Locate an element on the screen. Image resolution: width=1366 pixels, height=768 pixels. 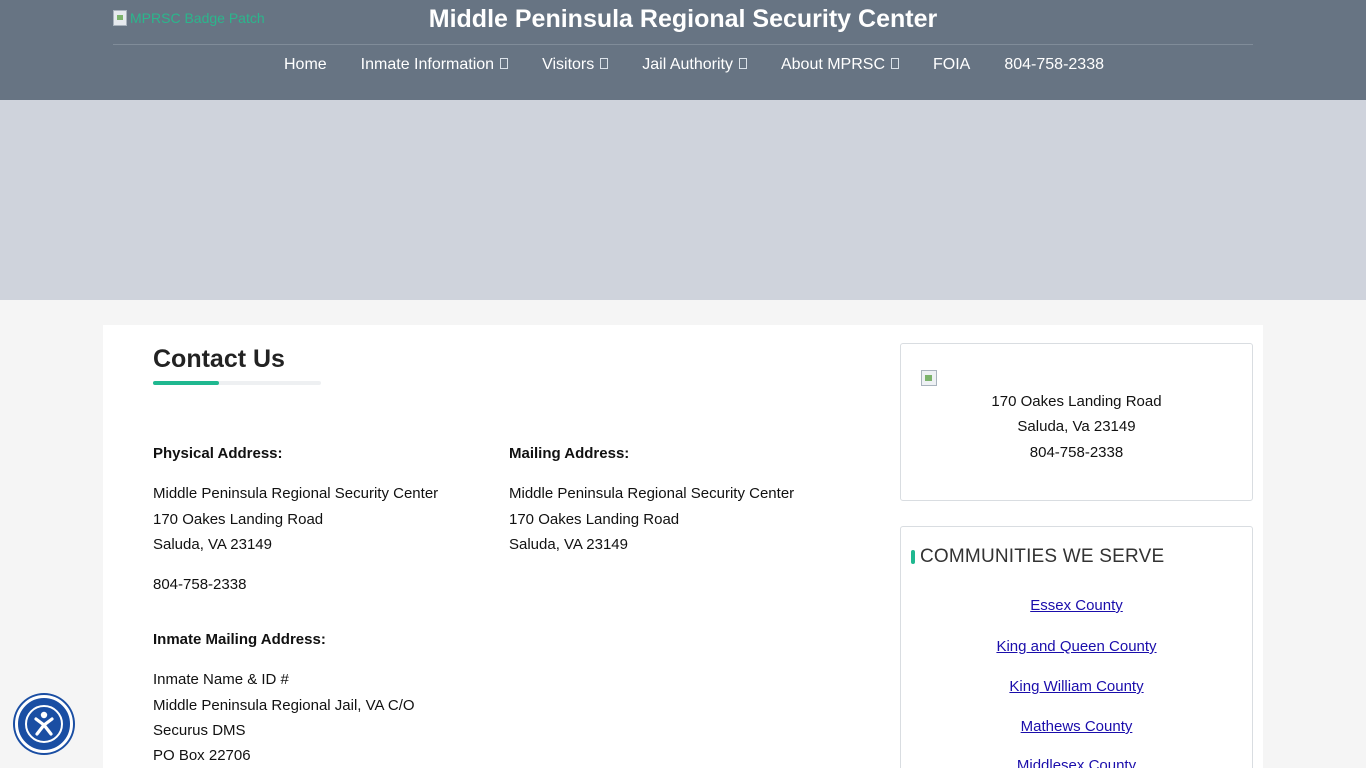
nav-jail-authority-label: Jail Authority is located at coordinates (687, 64).